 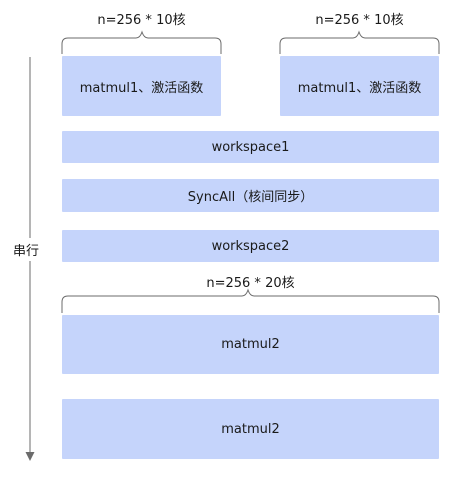 I want to click on matmul1-left-text: matmul1、激活函数, so click(x=141, y=88).